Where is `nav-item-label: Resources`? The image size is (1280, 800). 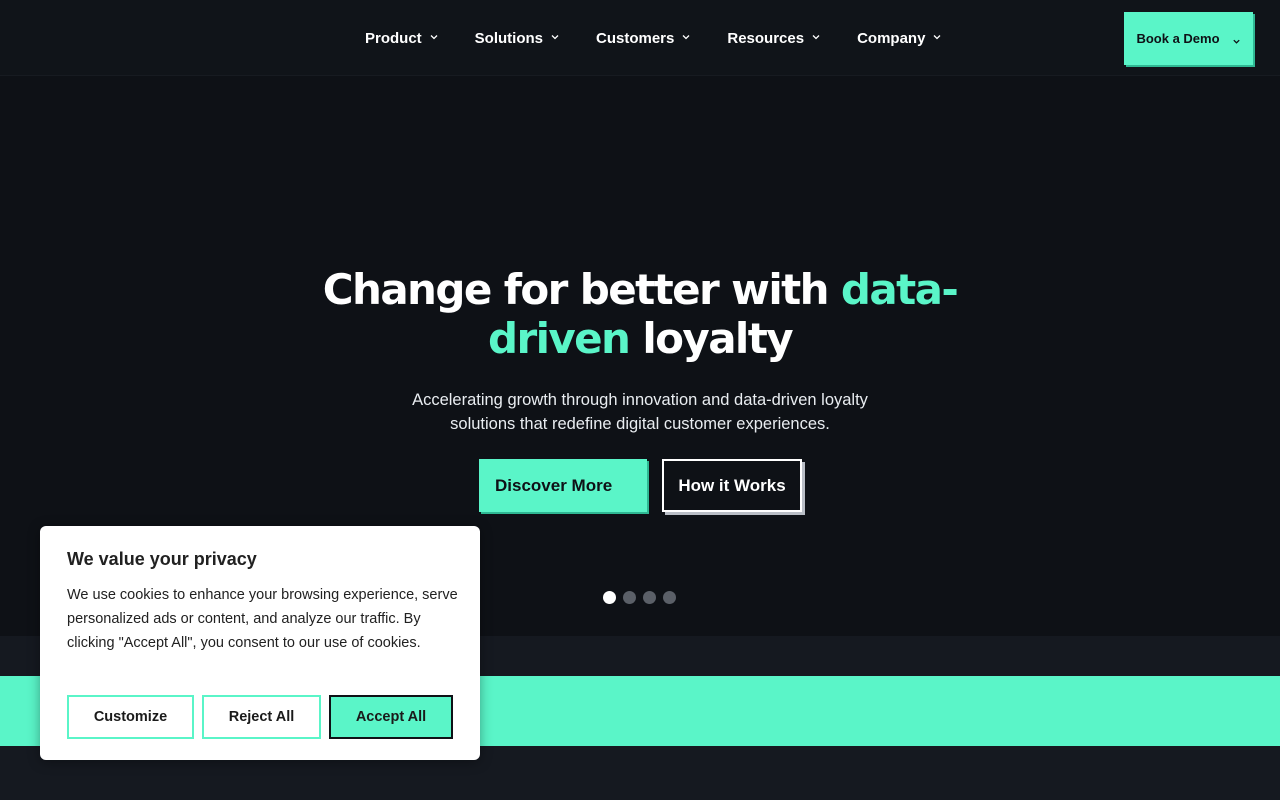 nav-item-label: Resources is located at coordinates (766, 38).